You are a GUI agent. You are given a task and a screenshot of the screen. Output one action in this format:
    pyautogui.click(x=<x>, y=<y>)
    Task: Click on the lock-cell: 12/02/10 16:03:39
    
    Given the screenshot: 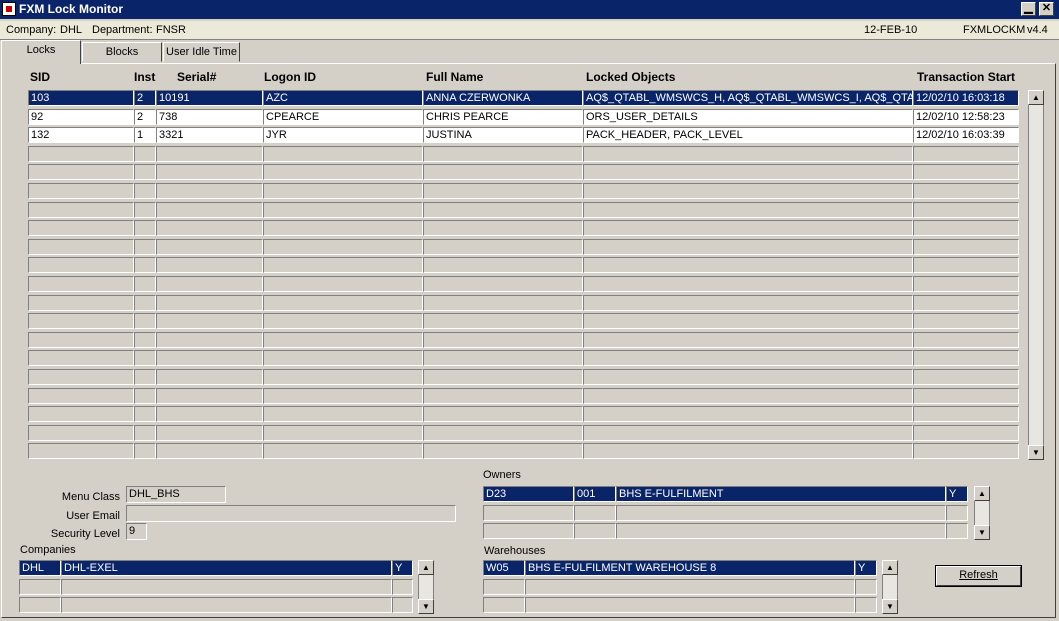 What is the action you would take?
    pyautogui.click(x=966, y=135)
    